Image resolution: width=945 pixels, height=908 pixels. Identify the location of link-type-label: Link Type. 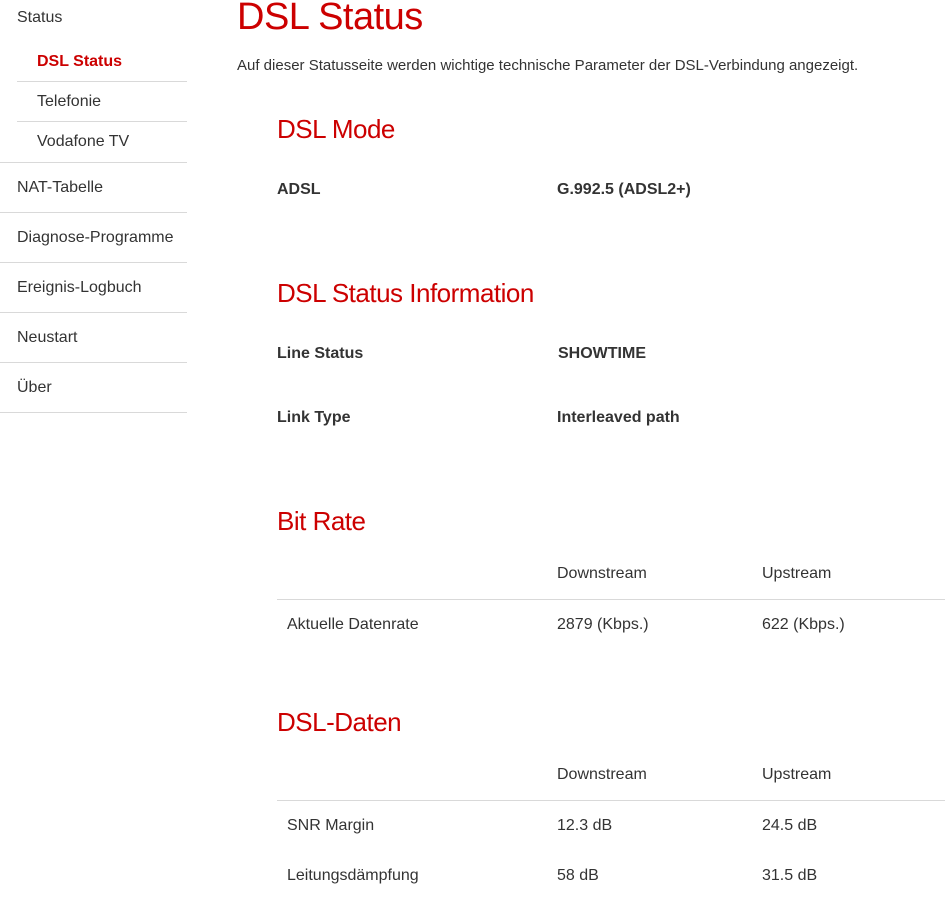
(314, 417).